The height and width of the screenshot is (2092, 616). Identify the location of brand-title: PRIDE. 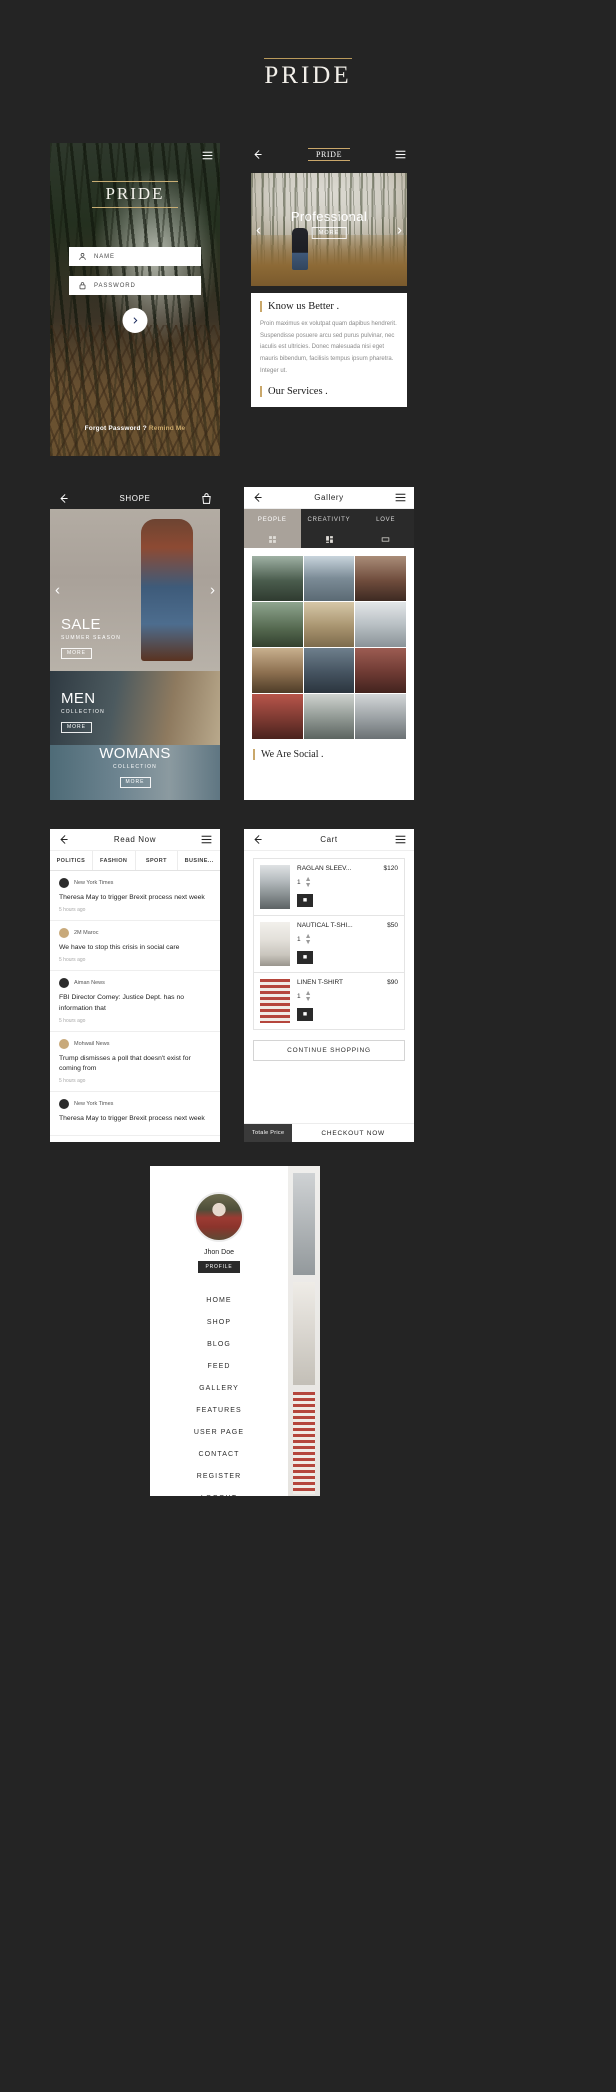
(308, 75).